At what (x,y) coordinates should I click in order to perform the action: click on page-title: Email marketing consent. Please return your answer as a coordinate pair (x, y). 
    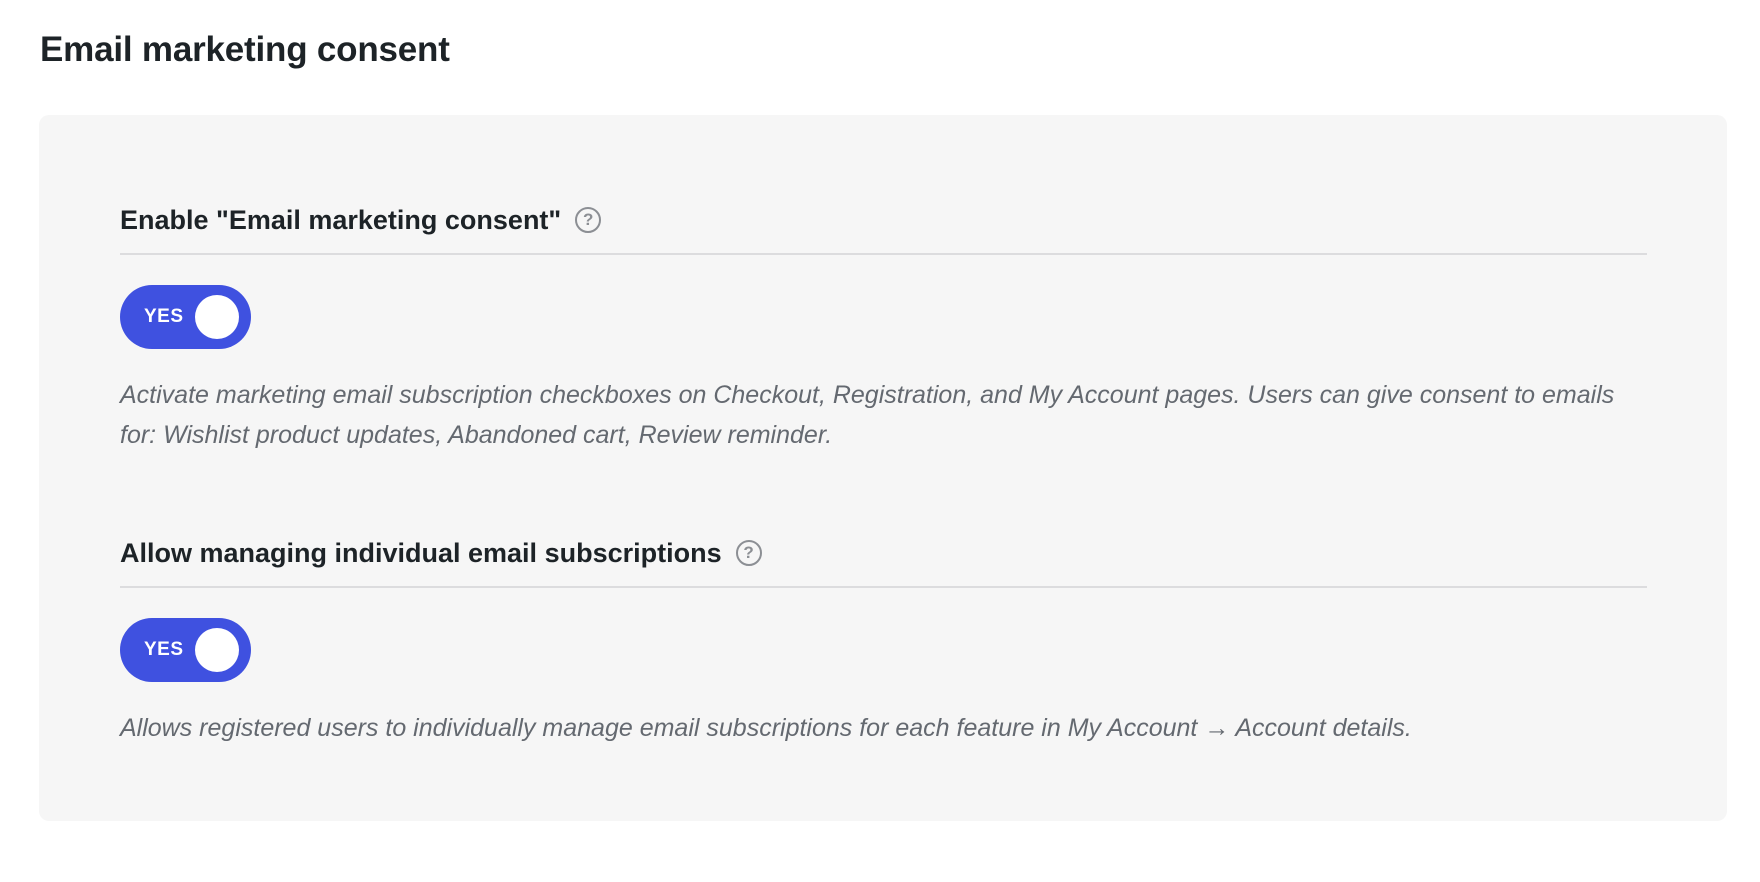
    Looking at the image, I should click on (245, 49).